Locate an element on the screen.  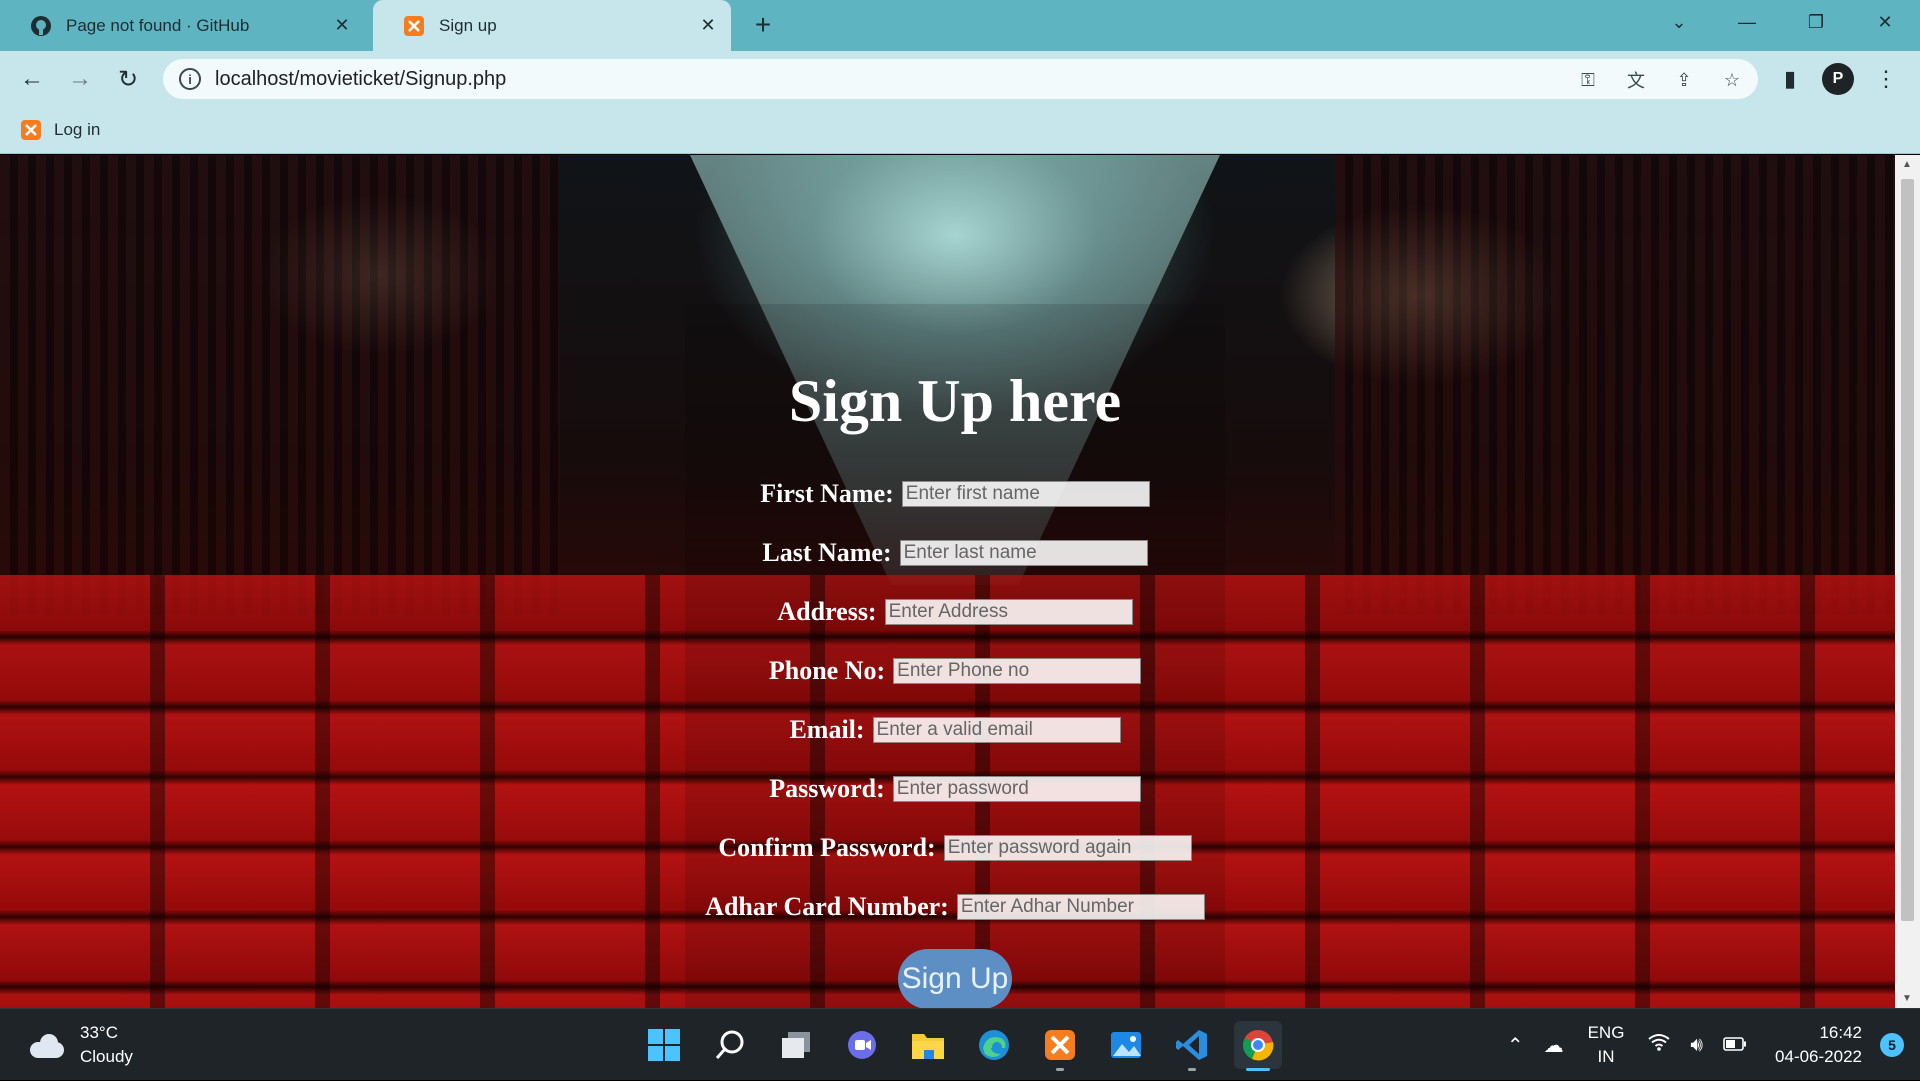
page-title: Sign Up here is located at coordinates (955, 401).